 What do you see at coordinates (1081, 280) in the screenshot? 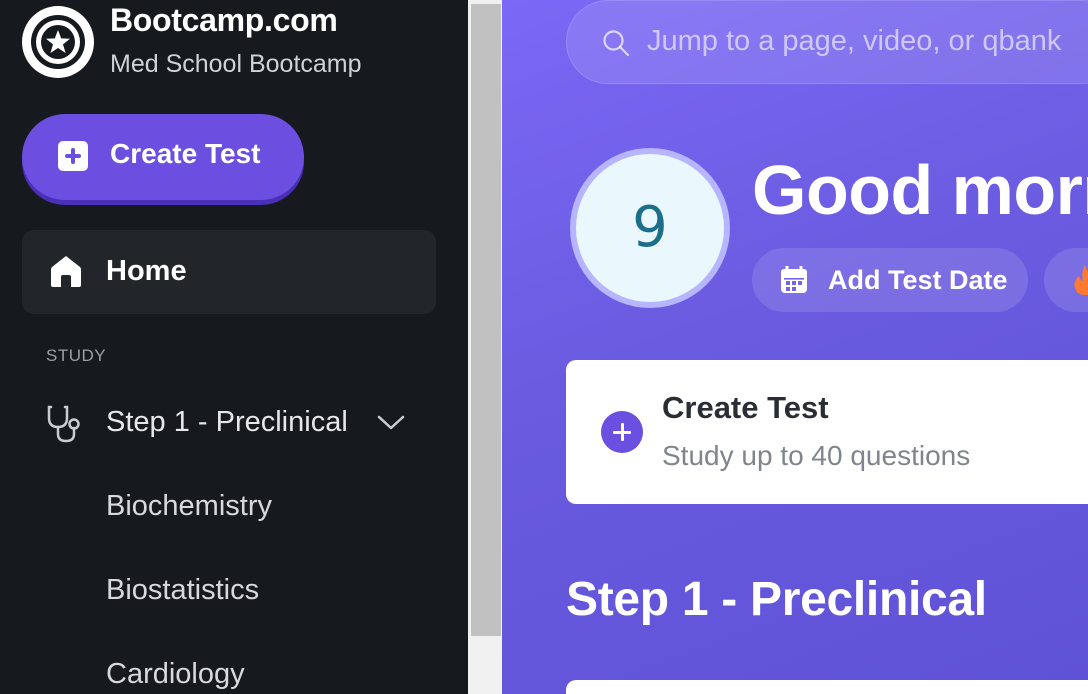
I see `flame-icon` at bounding box center [1081, 280].